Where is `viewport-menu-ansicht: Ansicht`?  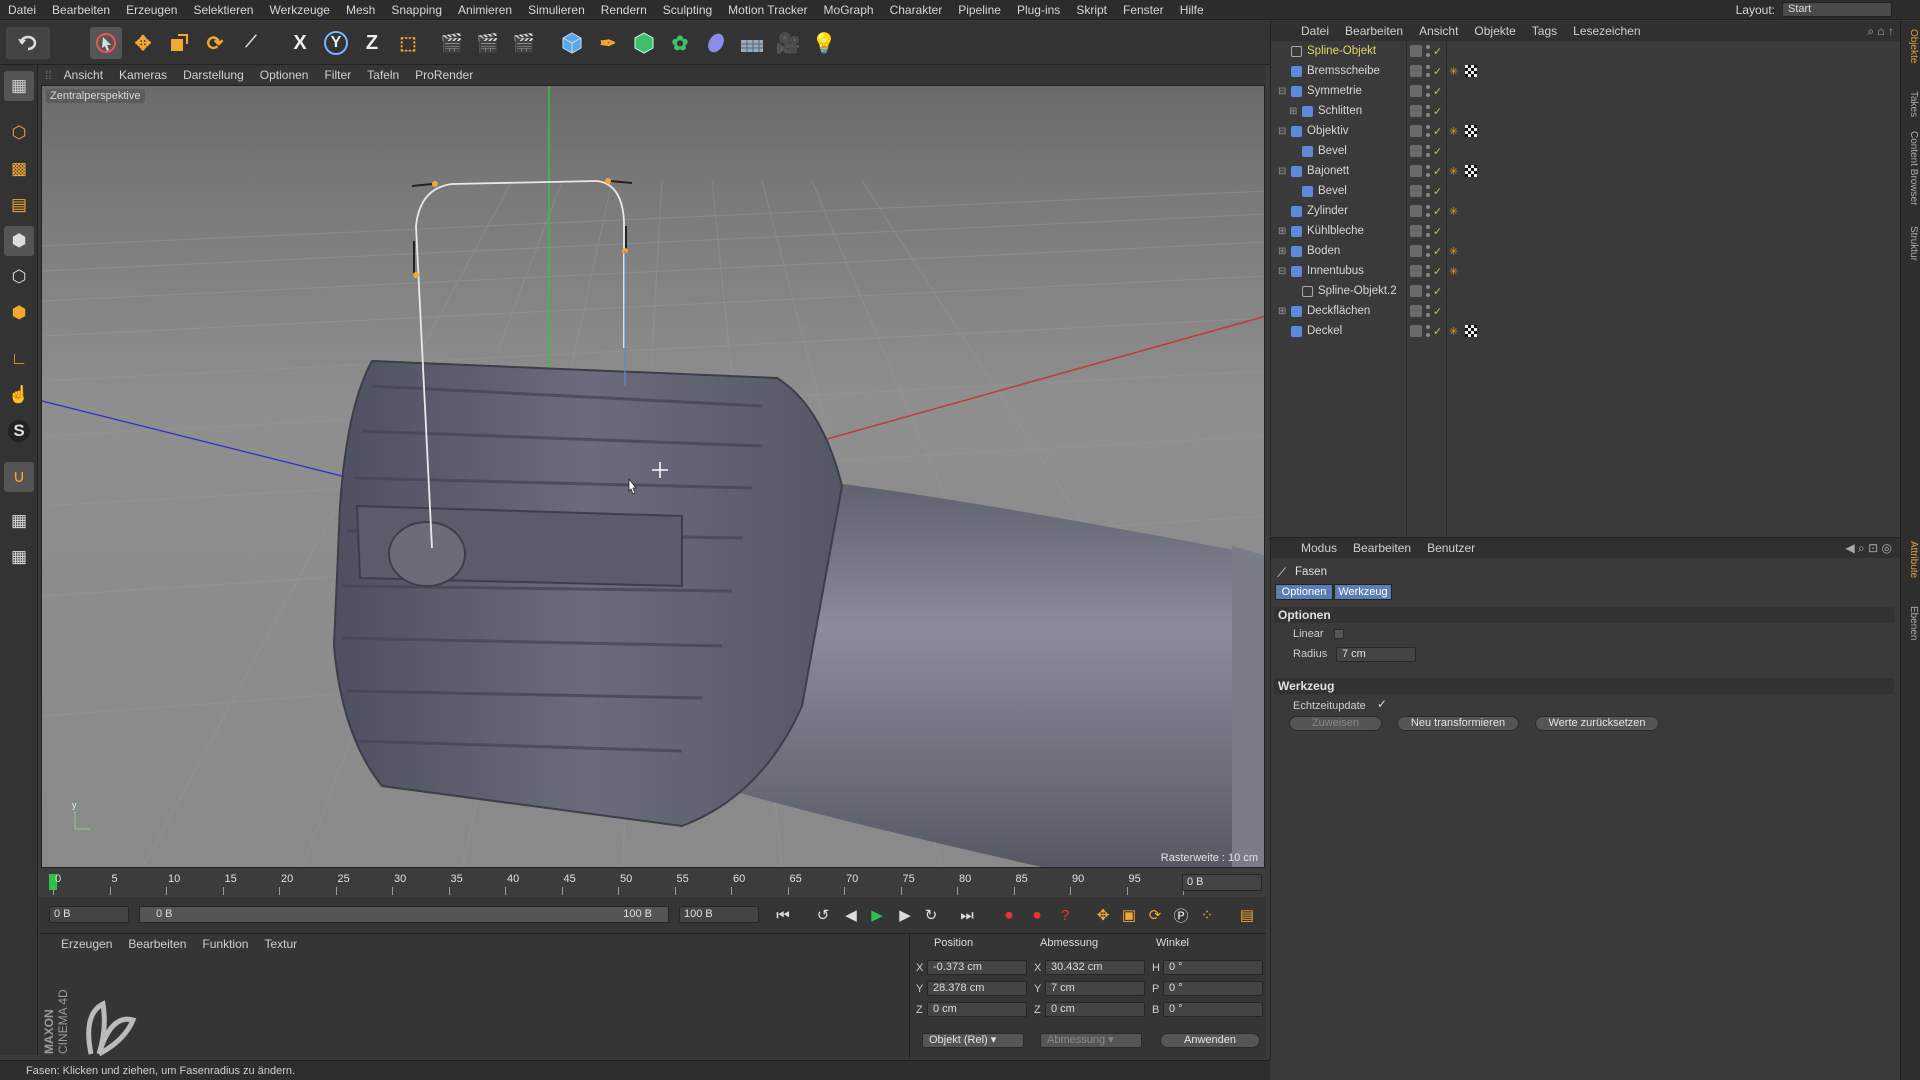
viewport-menu-ansicht: Ansicht is located at coordinates (83, 75).